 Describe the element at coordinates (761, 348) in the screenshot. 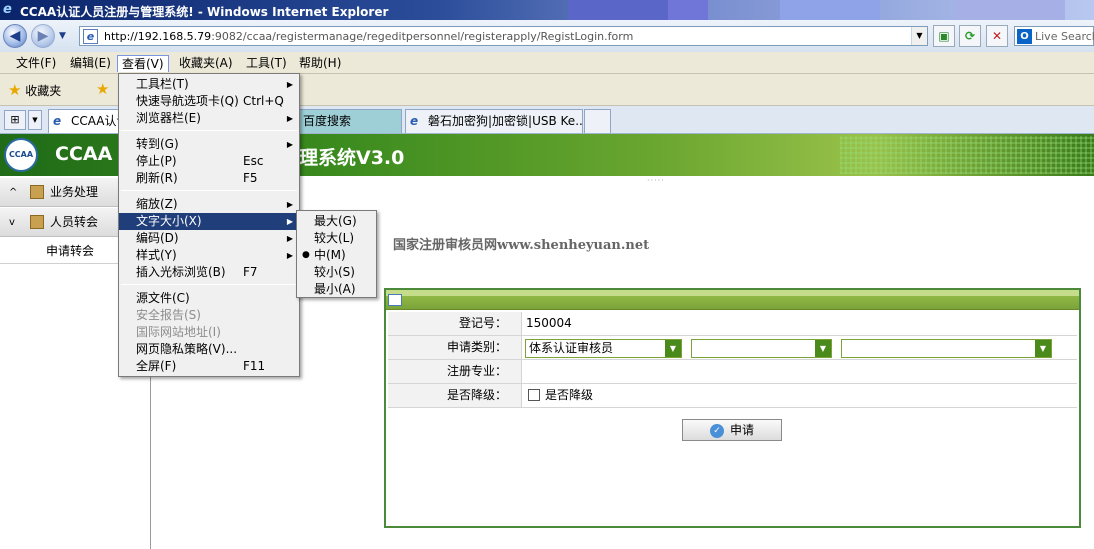

I see `apply-type-2-select: ▼` at that location.